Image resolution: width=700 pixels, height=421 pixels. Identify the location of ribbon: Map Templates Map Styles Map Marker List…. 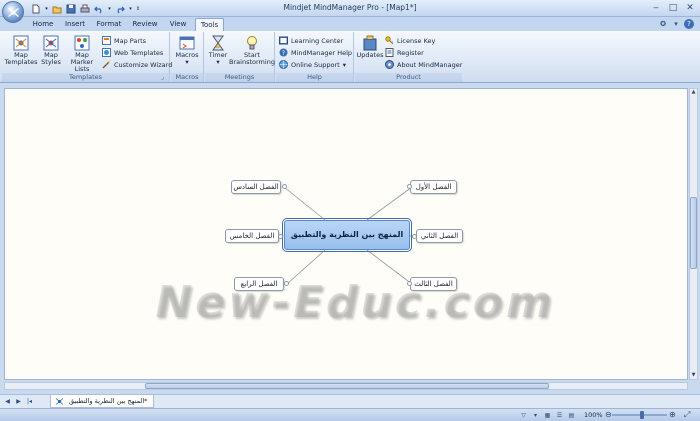
(350, 57).